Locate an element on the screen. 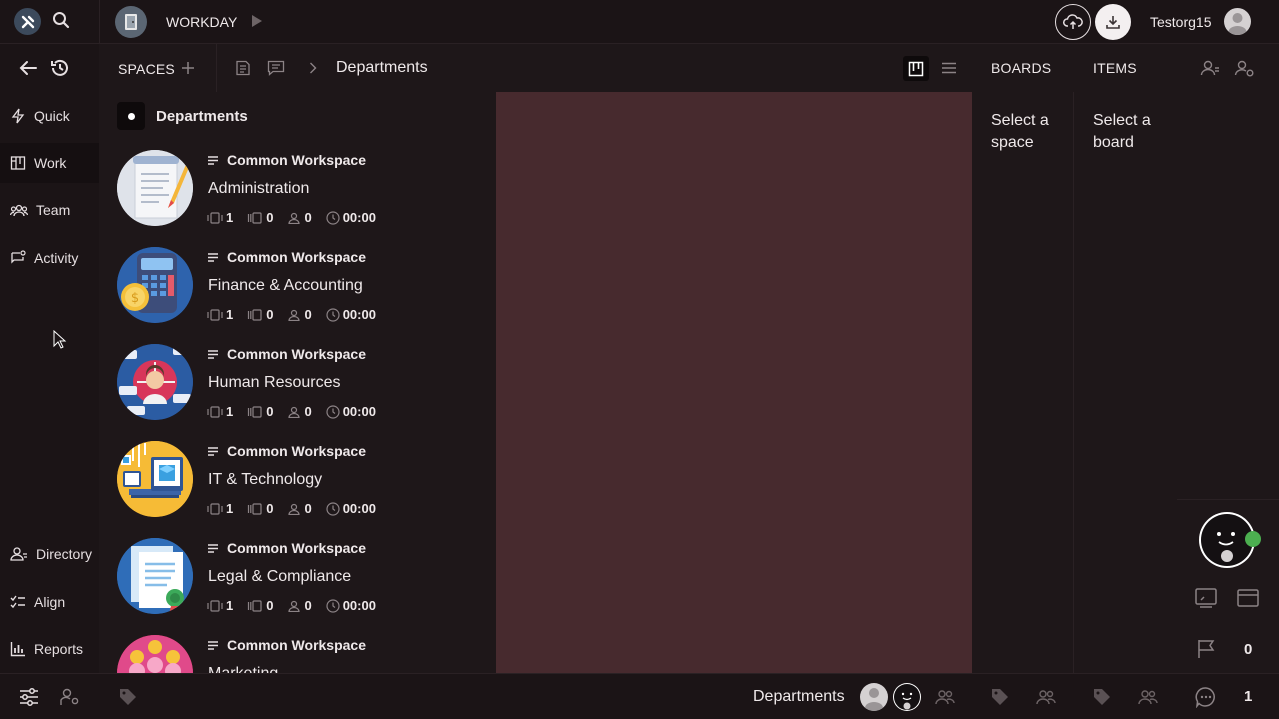 Image resolution: width=1279 pixels, height=719 pixels. nav-item-team: Team is located at coordinates (49, 210).